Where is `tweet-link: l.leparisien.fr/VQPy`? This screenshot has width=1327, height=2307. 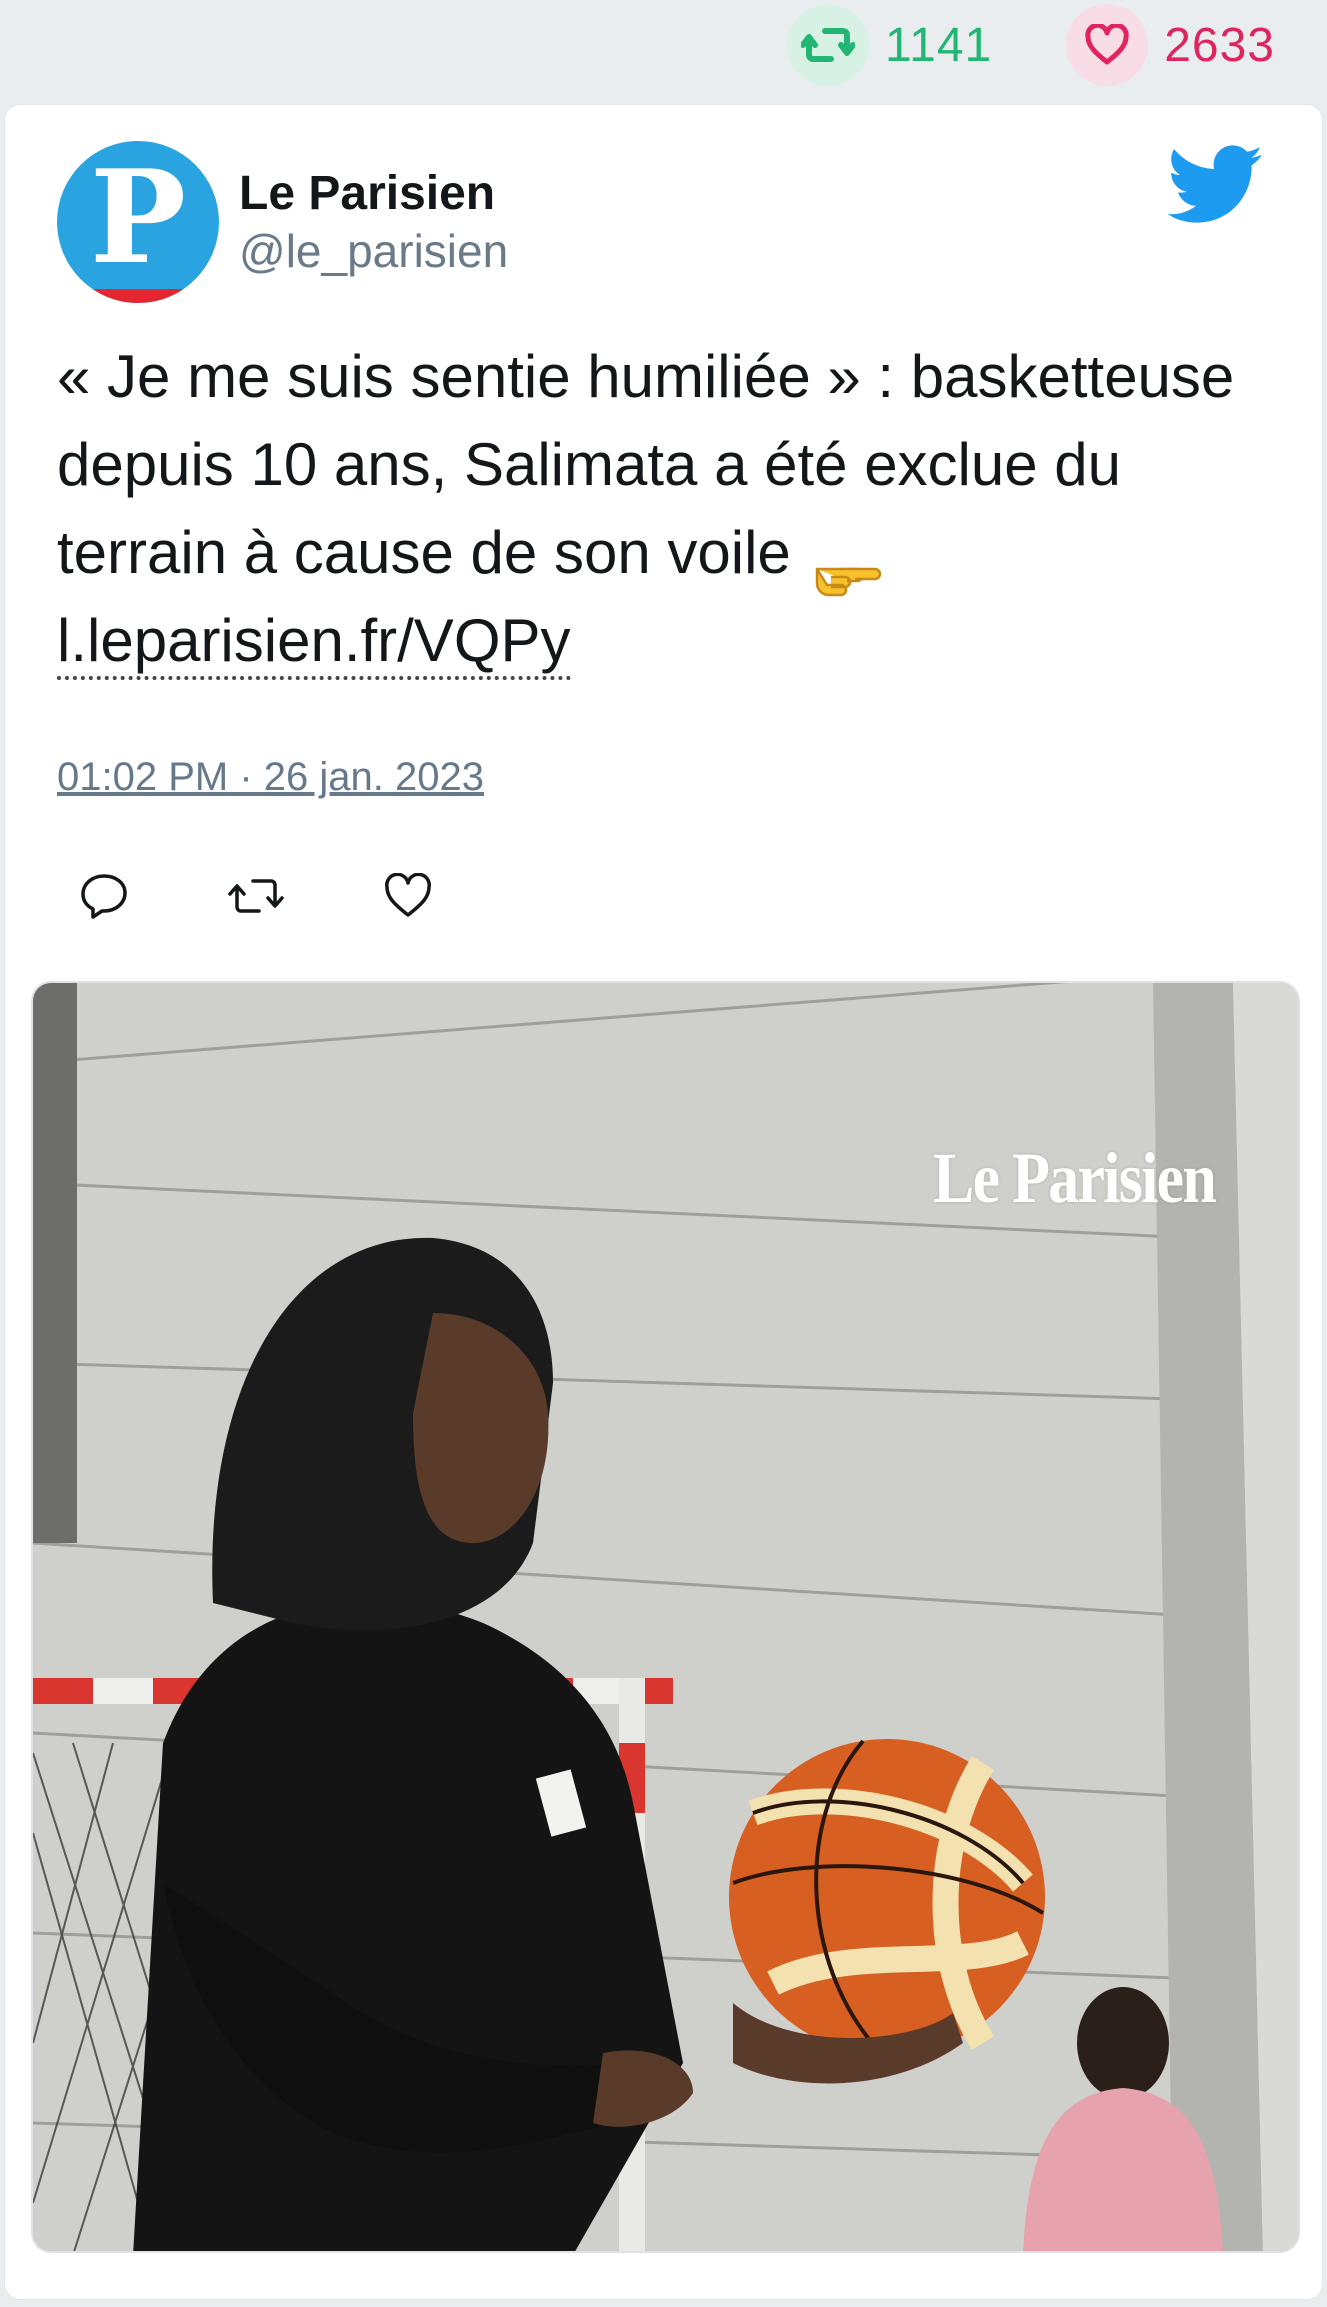 tweet-link: l.leparisien.fr/VQPy is located at coordinates (314, 643).